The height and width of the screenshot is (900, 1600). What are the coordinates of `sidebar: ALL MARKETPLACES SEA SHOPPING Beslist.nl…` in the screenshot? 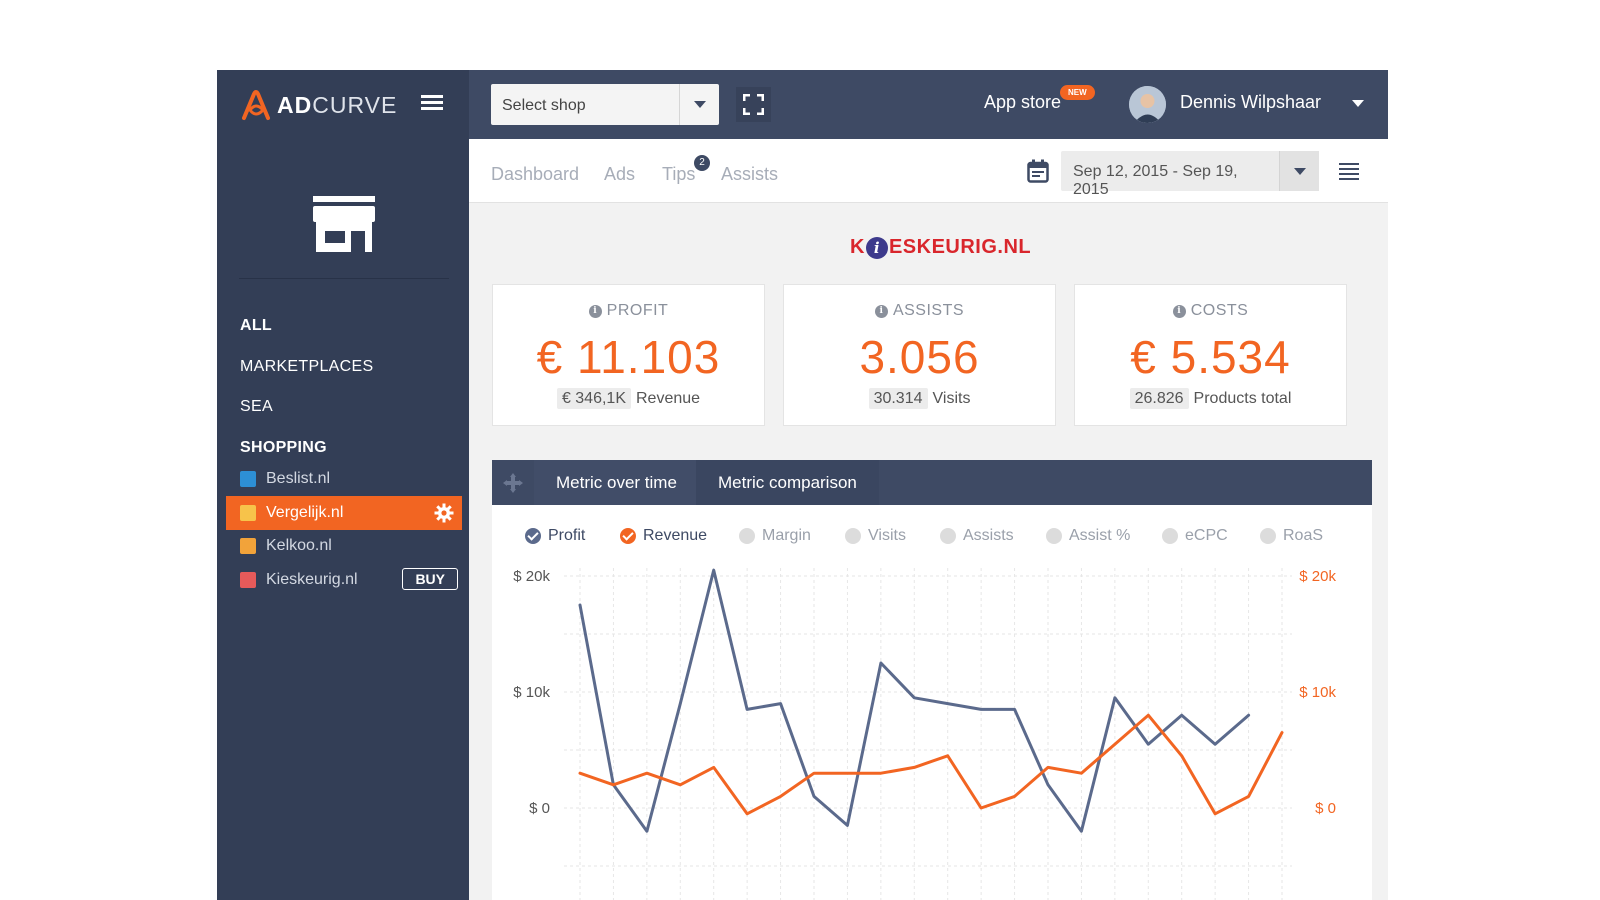 It's located at (343, 519).